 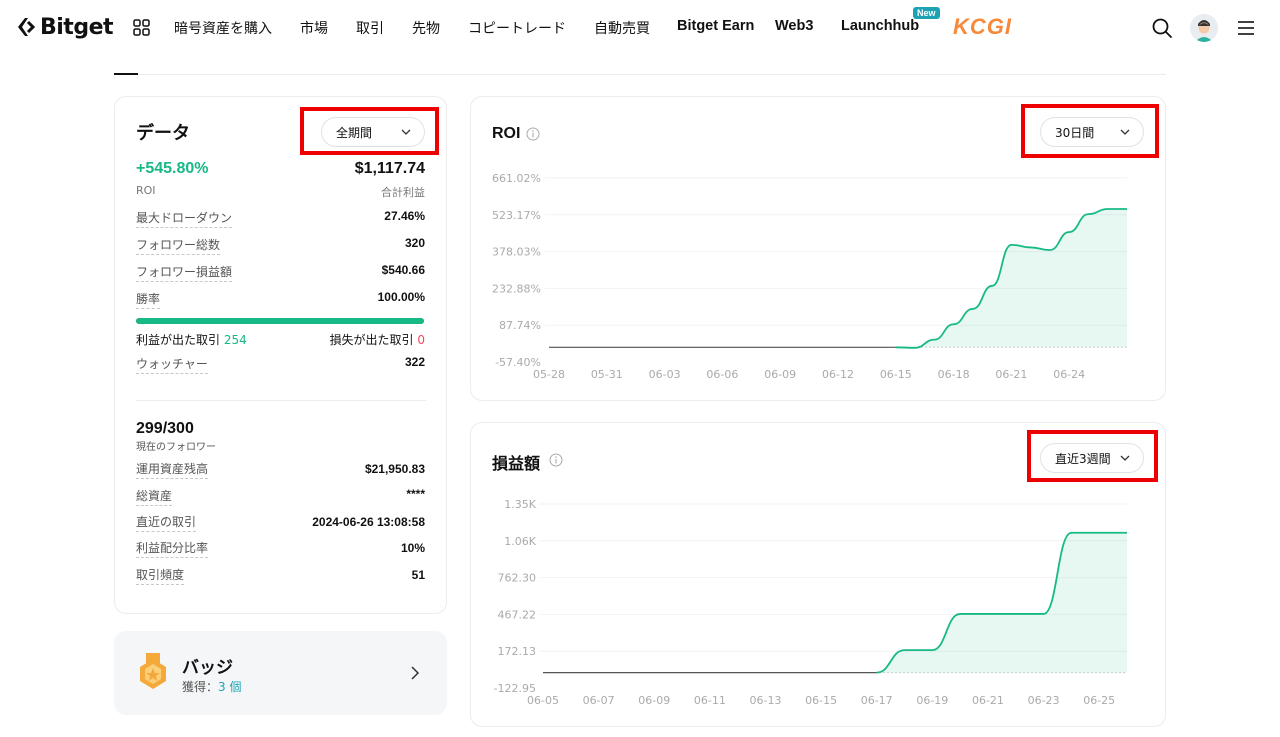 What do you see at coordinates (369, 131) in the screenshot?
I see `highlight-box-period` at bounding box center [369, 131].